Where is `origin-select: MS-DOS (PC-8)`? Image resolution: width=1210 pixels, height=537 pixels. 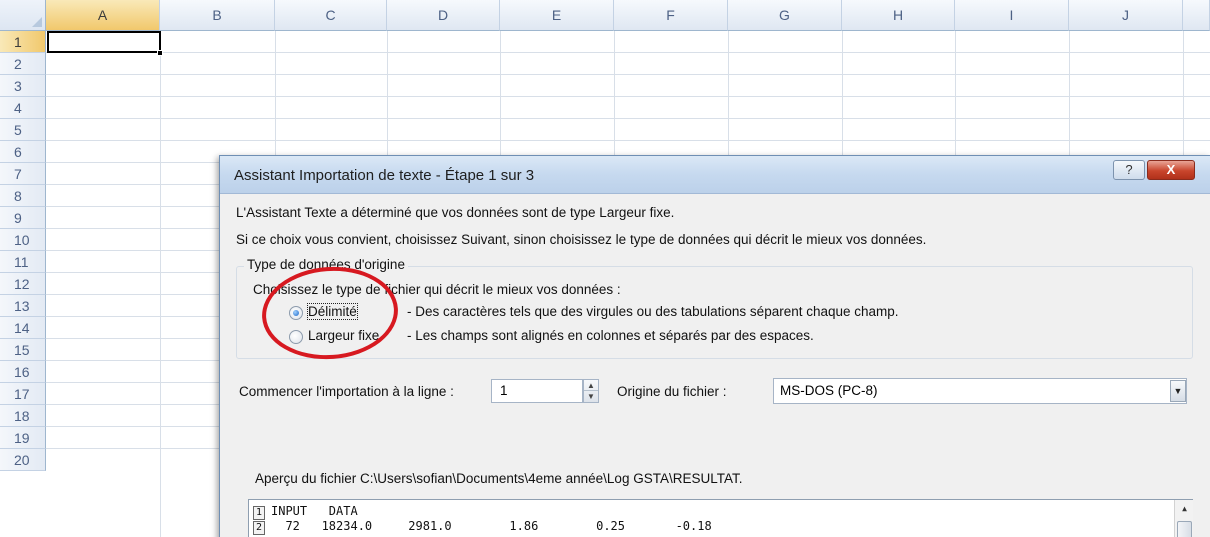
origin-select: MS-DOS (PC-8) is located at coordinates (980, 391).